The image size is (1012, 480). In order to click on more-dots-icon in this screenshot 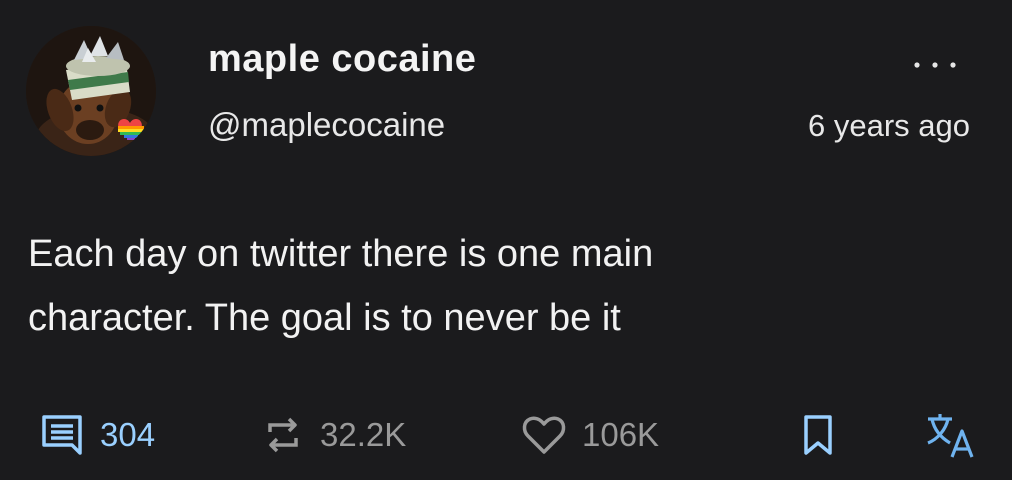, I will do `click(935, 65)`.